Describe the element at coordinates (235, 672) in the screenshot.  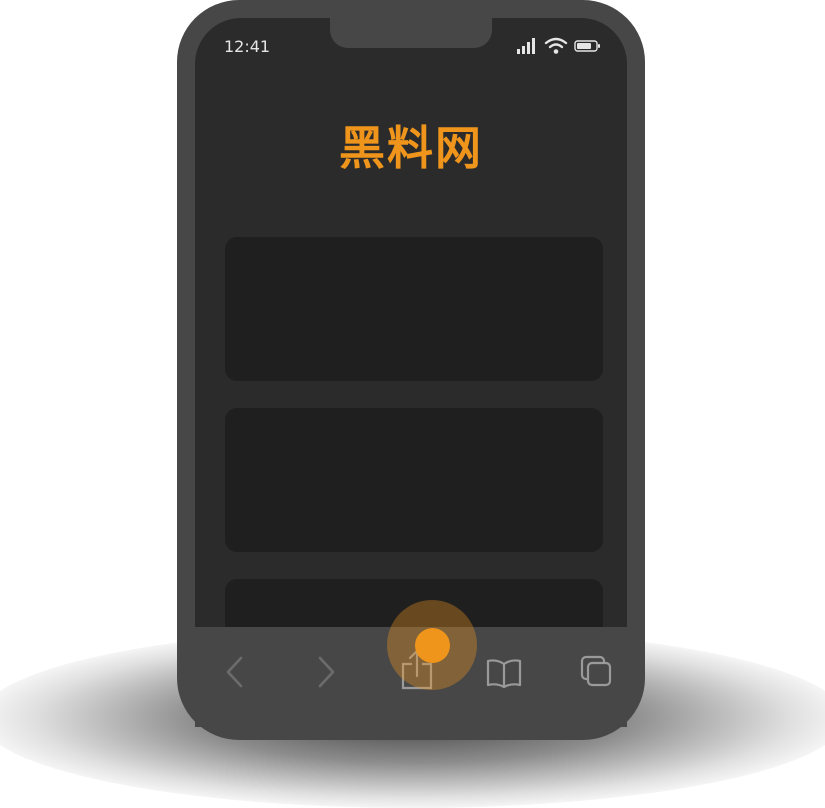
I see `back-icon` at that location.